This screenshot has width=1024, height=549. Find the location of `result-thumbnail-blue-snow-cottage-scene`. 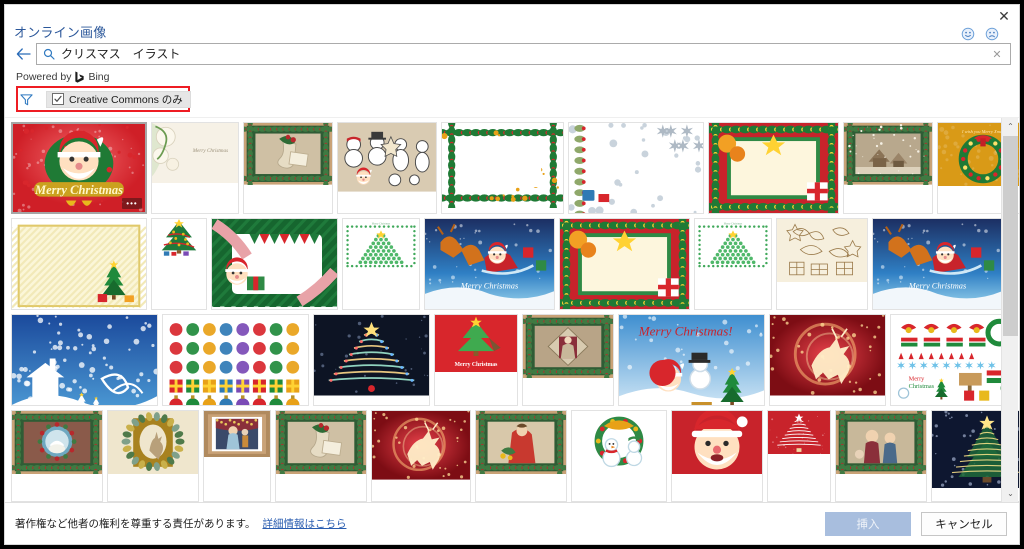

result-thumbnail-blue-snow-cottage-scene is located at coordinates (84, 360).